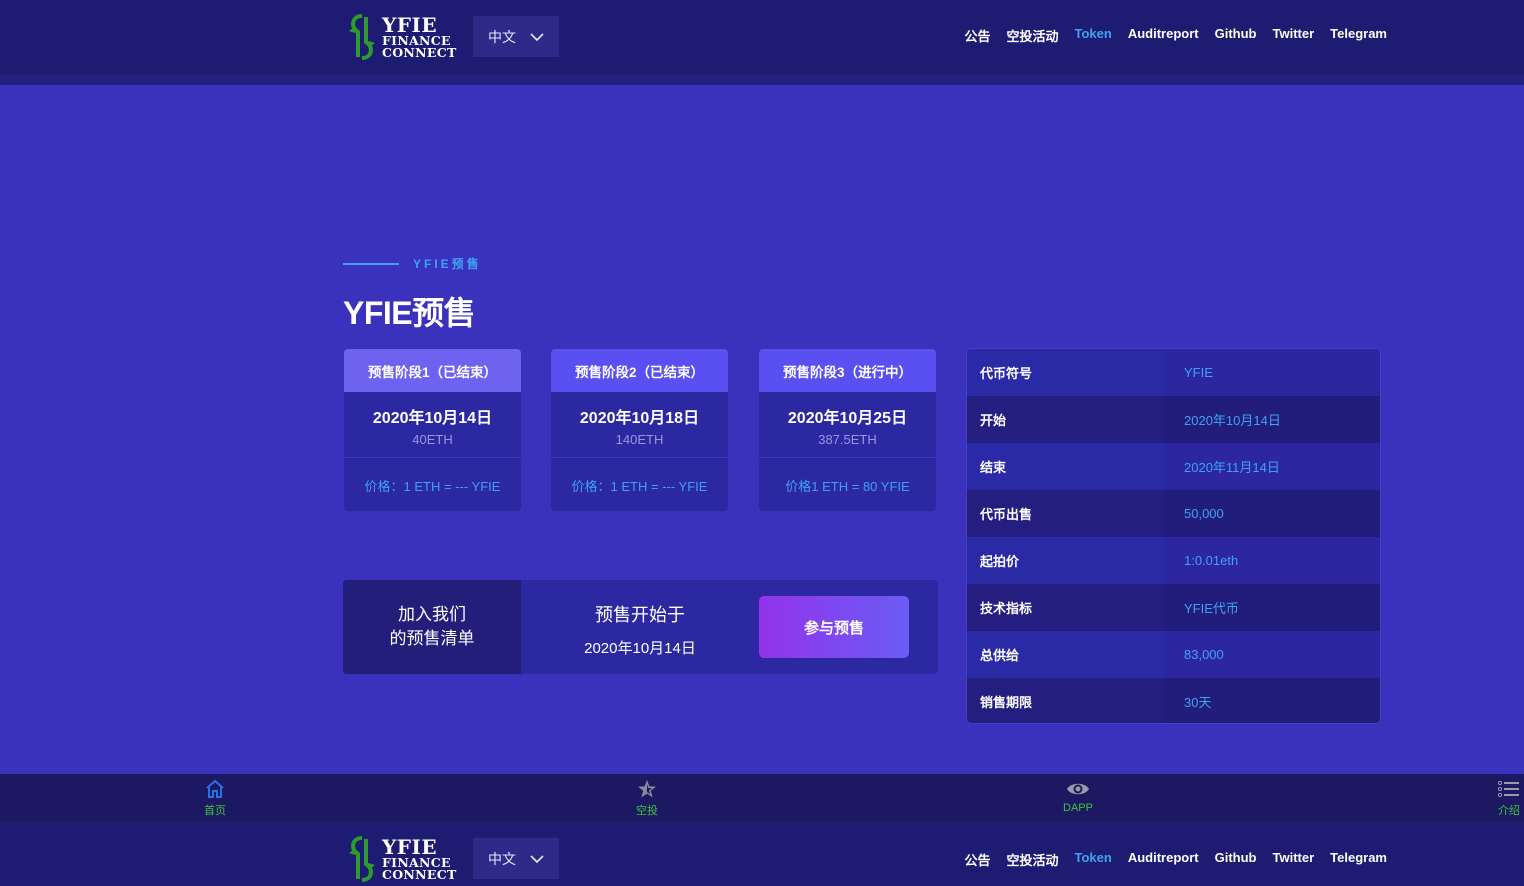 The height and width of the screenshot is (886, 1524). What do you see at coordinates (371, 263) in the screenshot?
I see `eyebrow-line` at bounding box center [371, 263].